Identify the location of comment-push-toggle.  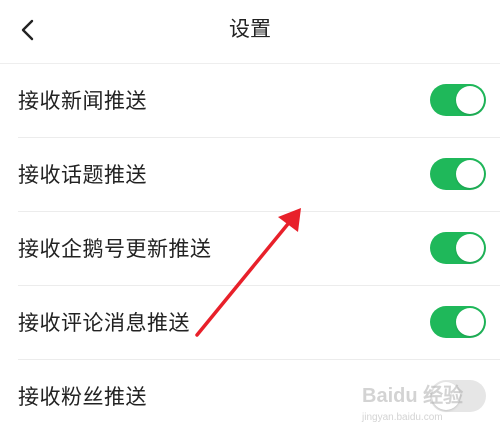
(458, 322).